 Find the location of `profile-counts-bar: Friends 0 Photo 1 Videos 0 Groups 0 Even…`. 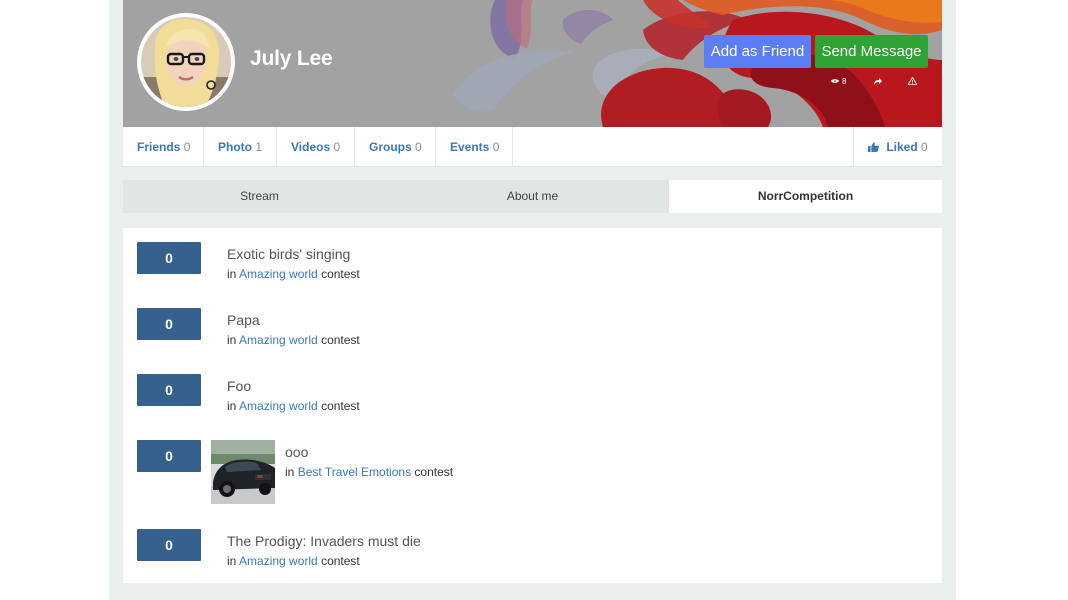

profile-counts-bar: Friends 0 Photo 1 Videos 0 Groups 0 Even… is located at coordinates (532, 147).